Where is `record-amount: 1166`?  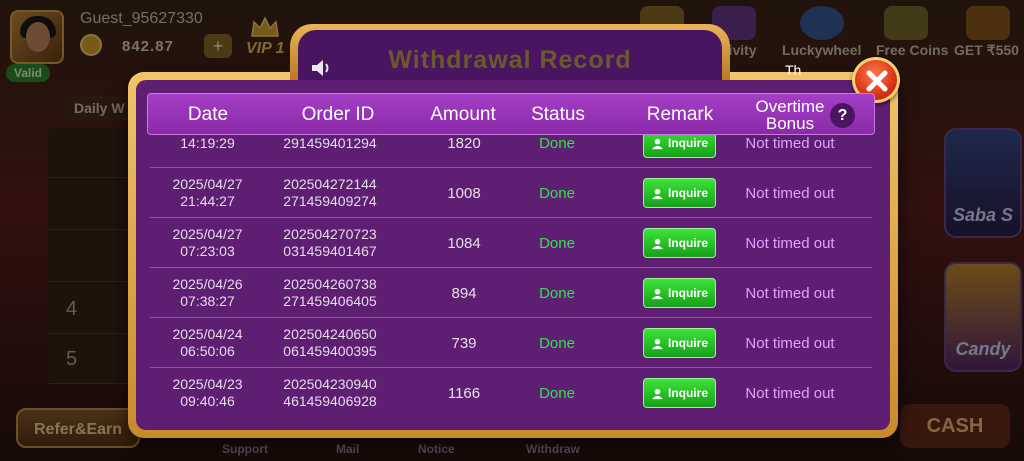
record-amount: 1166 is located at coordinates (464, 393).